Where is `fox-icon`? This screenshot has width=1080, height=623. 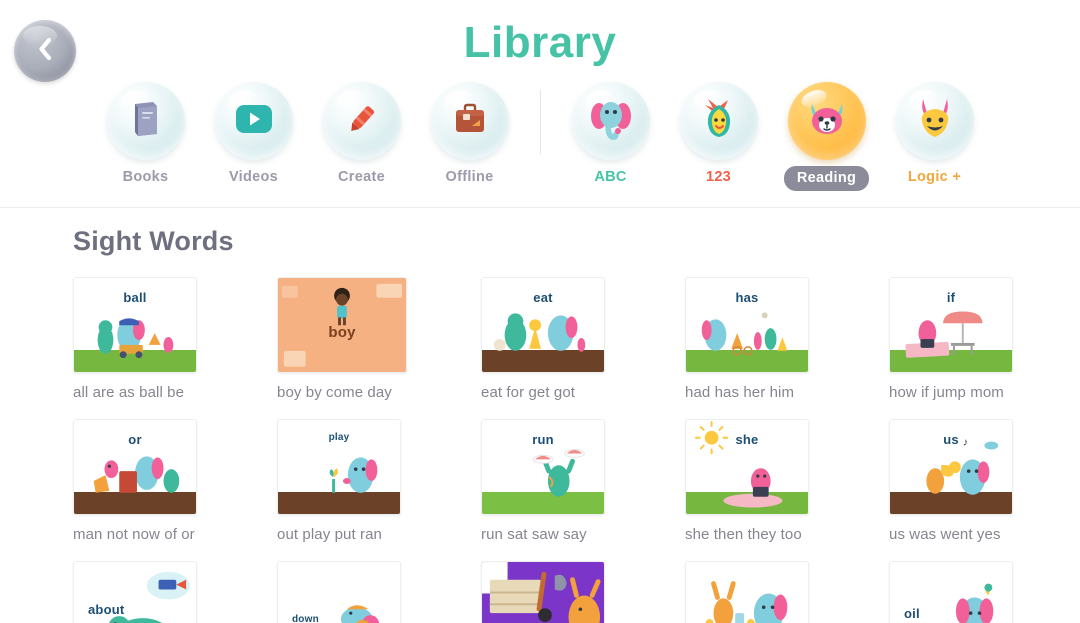 fox-icon is located at coordinates (935, 121).